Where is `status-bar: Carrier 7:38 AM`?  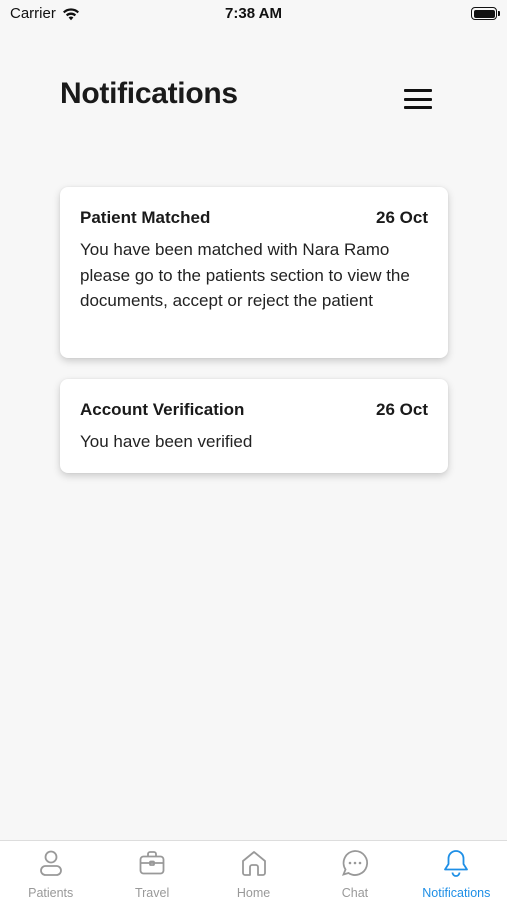 status-bar: Carrier 7:38 AM is located at coordinates (253, 15).